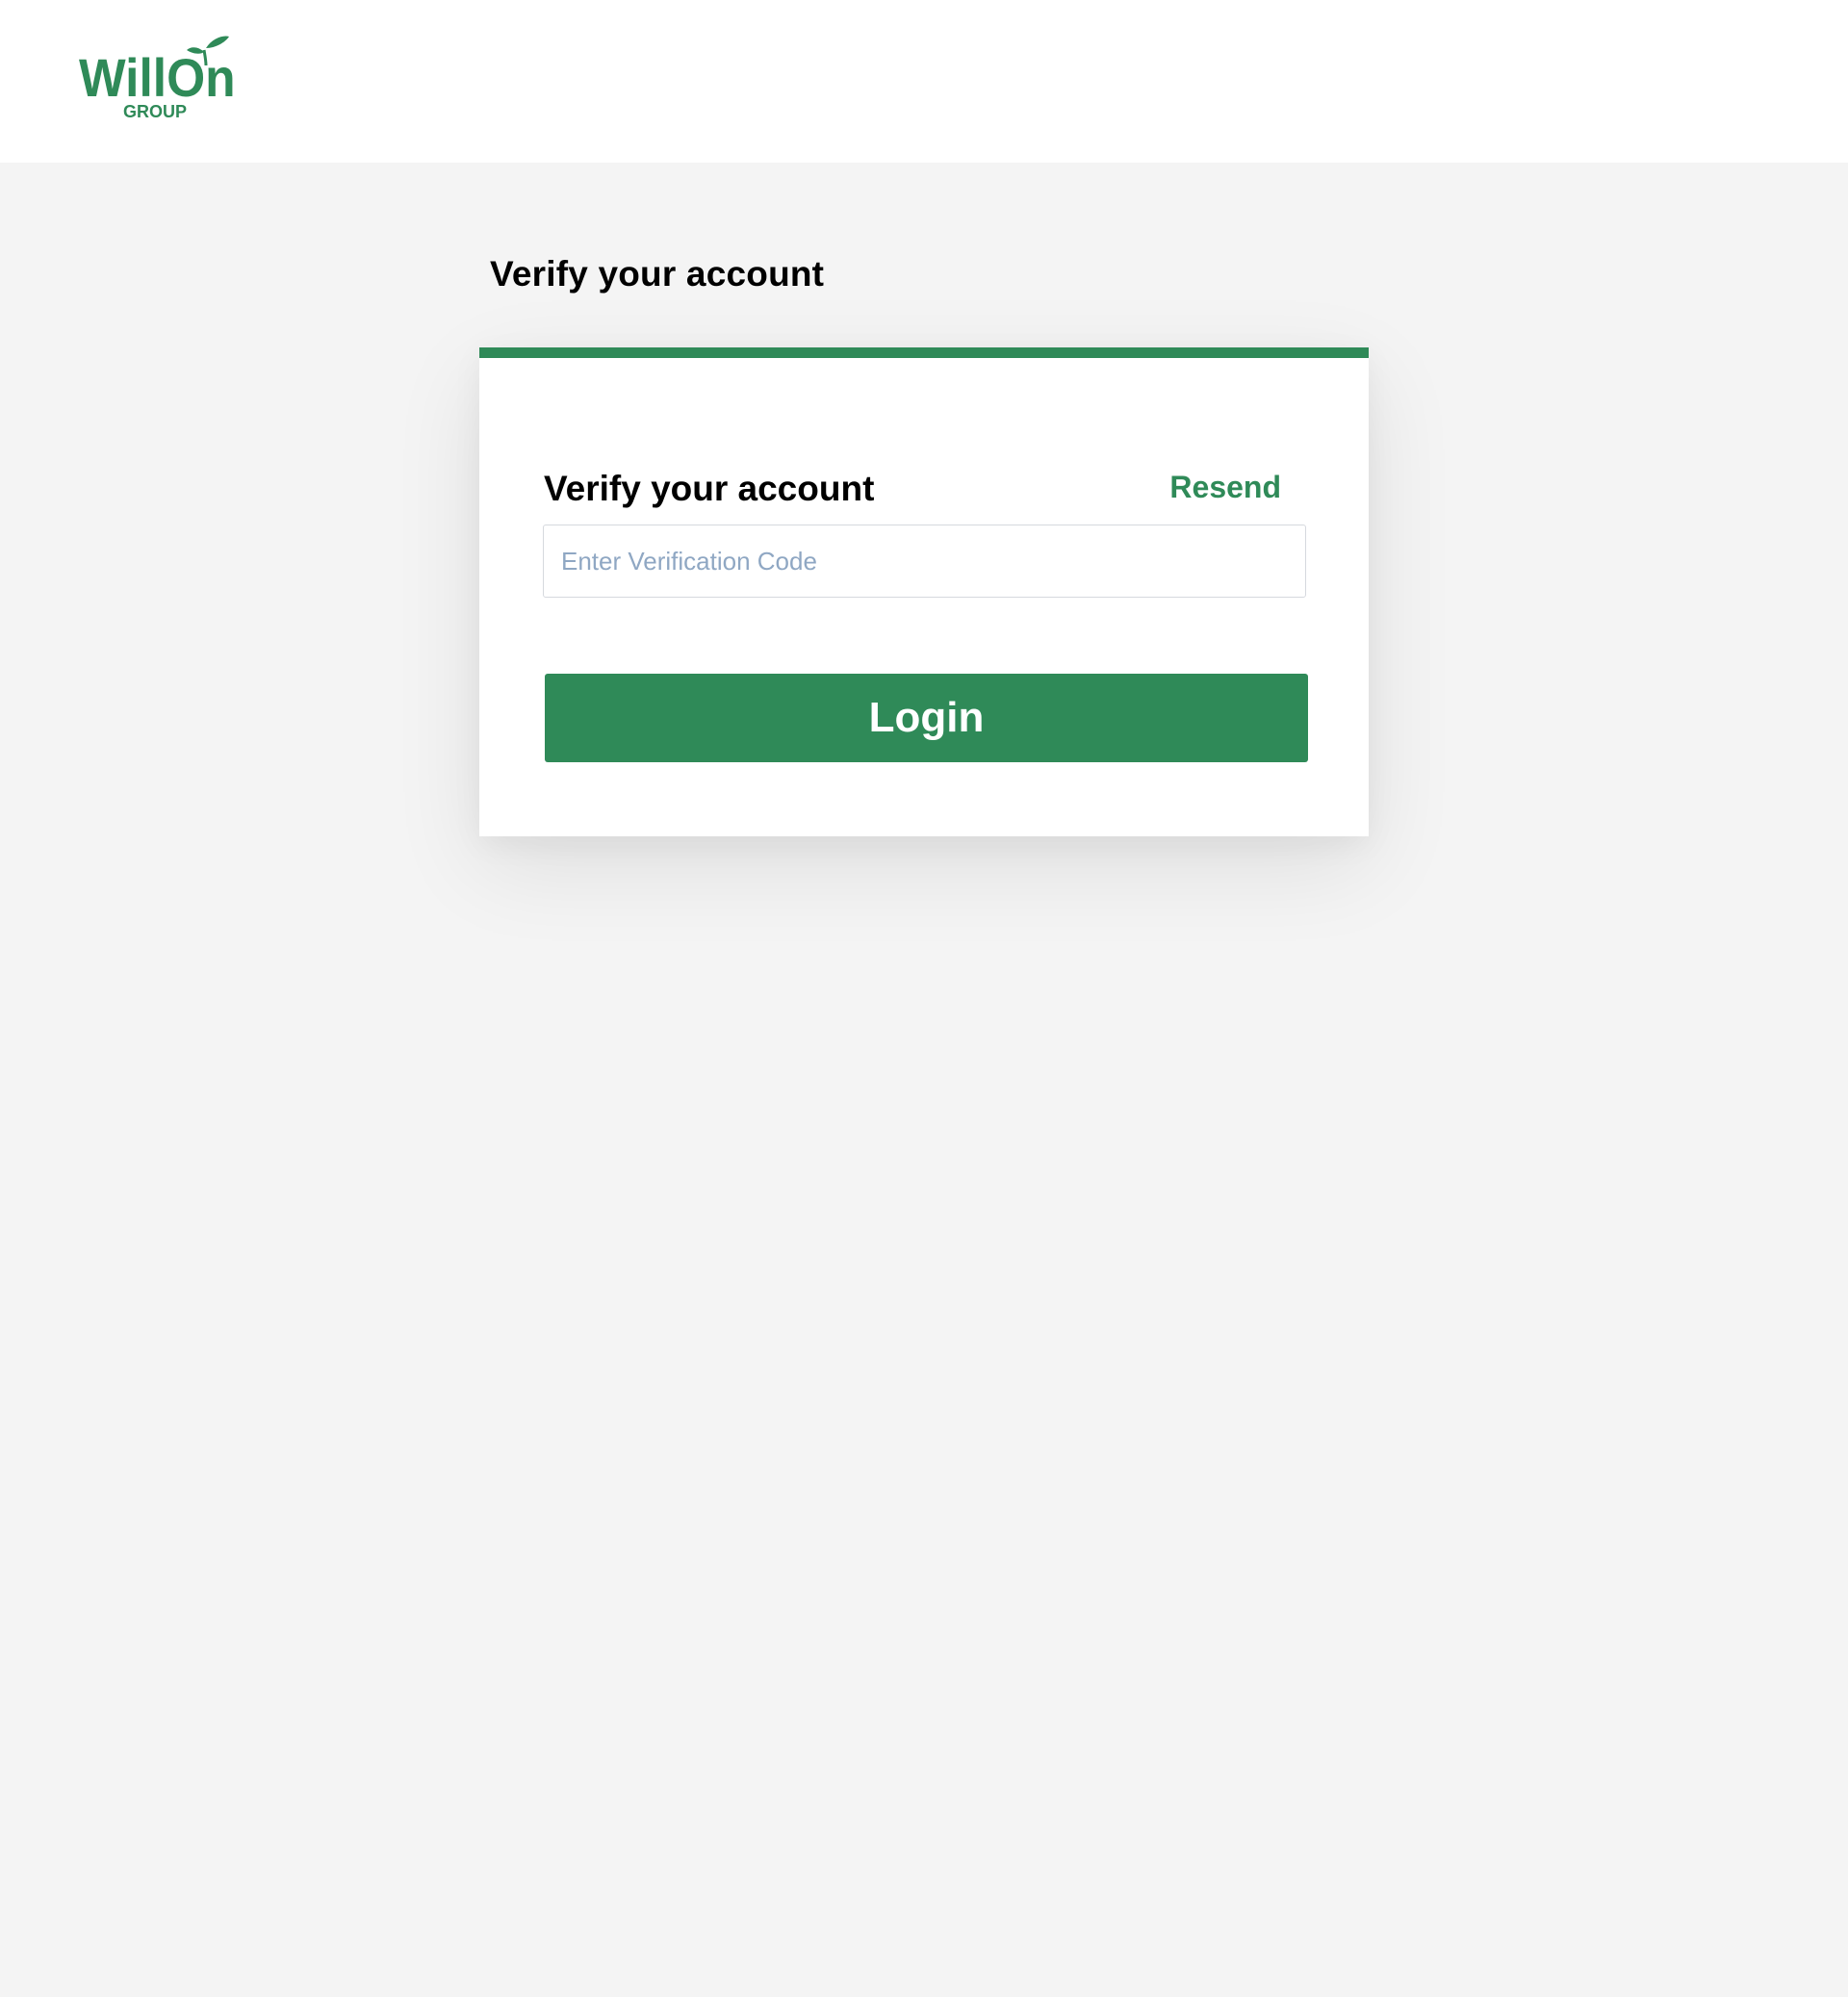  I want to click on resend-link: Resend, so click(1225, 488).